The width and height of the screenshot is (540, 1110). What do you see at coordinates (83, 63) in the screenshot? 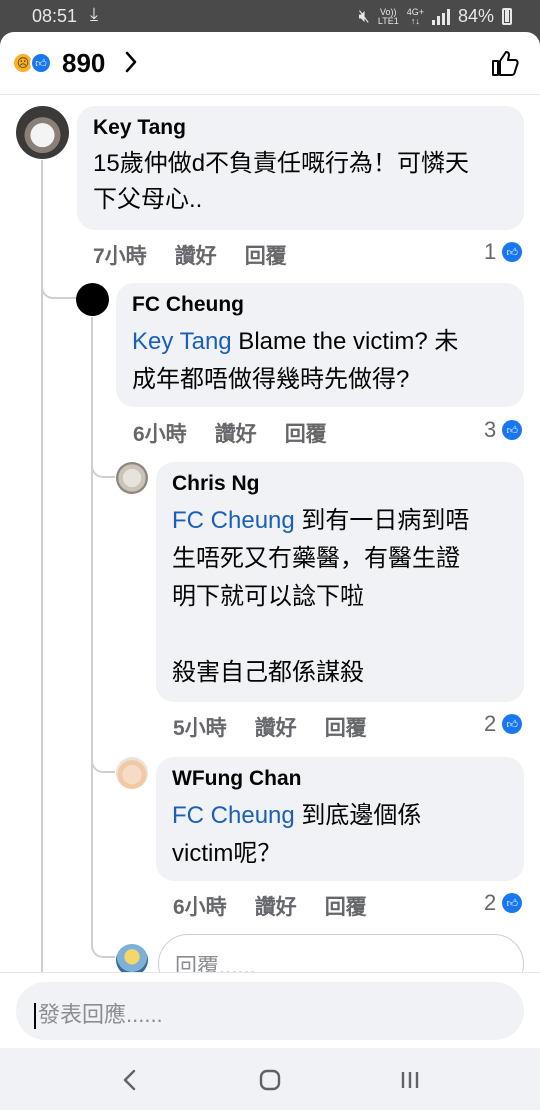
I see `reaction-count: 890` at bounding box center [83, 63].